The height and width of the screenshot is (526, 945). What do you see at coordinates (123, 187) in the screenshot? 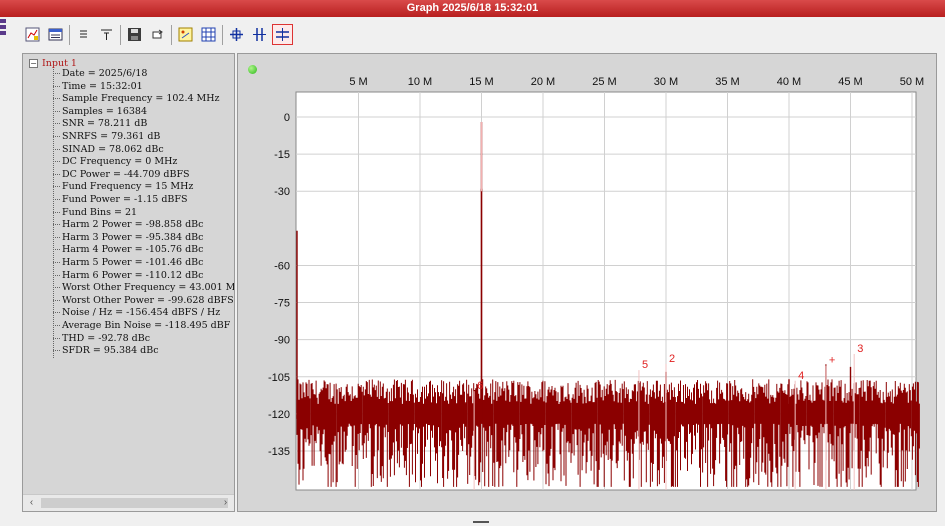
I see `tree-item: Fund Frequency = 15 MHz` at bounding box center [123, 187].